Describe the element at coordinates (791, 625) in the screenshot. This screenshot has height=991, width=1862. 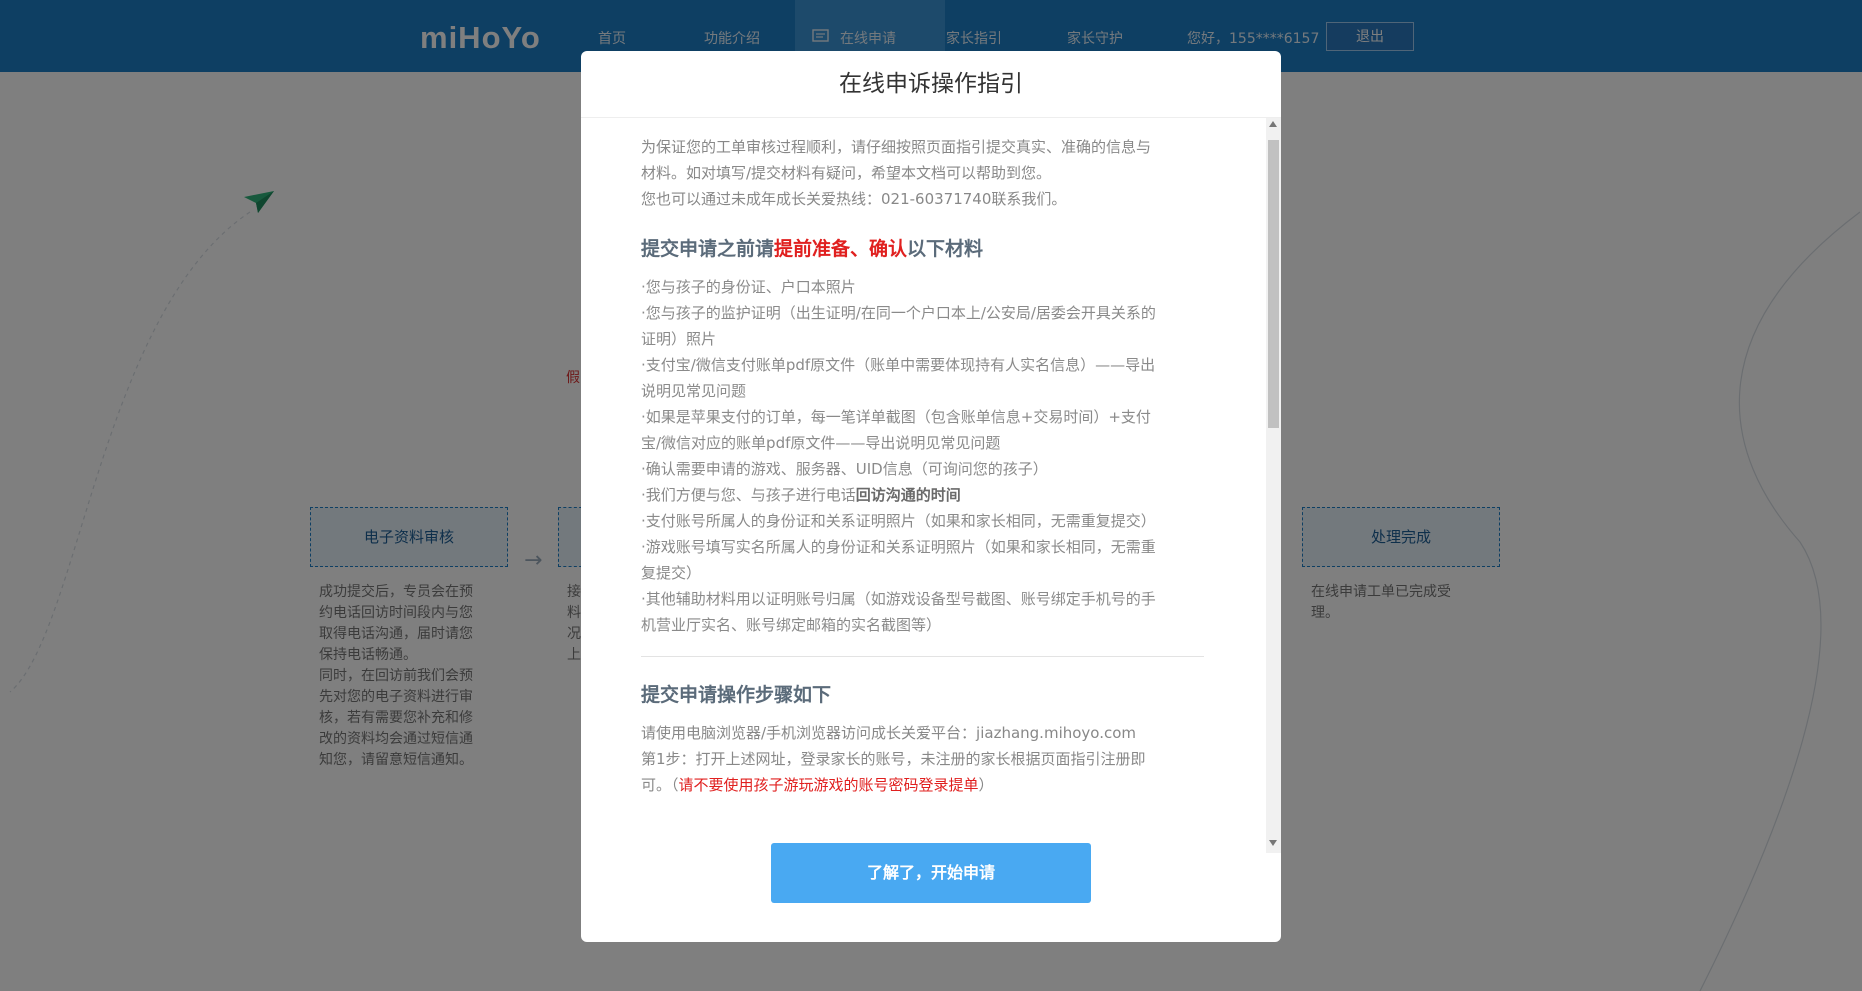
I see `bullet-item: 机营业厅实名、账号绑定邮箱的实名截图等）` at that location.